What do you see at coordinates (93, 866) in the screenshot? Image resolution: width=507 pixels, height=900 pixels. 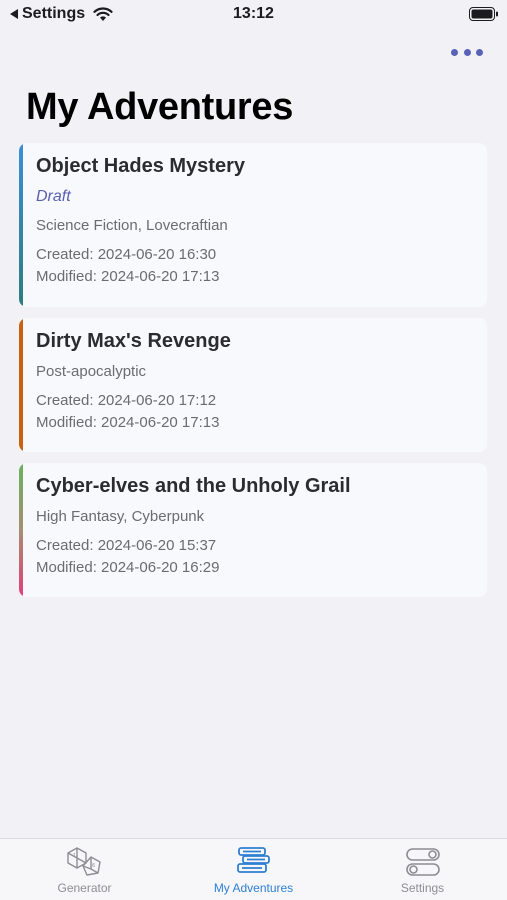 I see `svg-text: 6` at bounding box center [93, 866].